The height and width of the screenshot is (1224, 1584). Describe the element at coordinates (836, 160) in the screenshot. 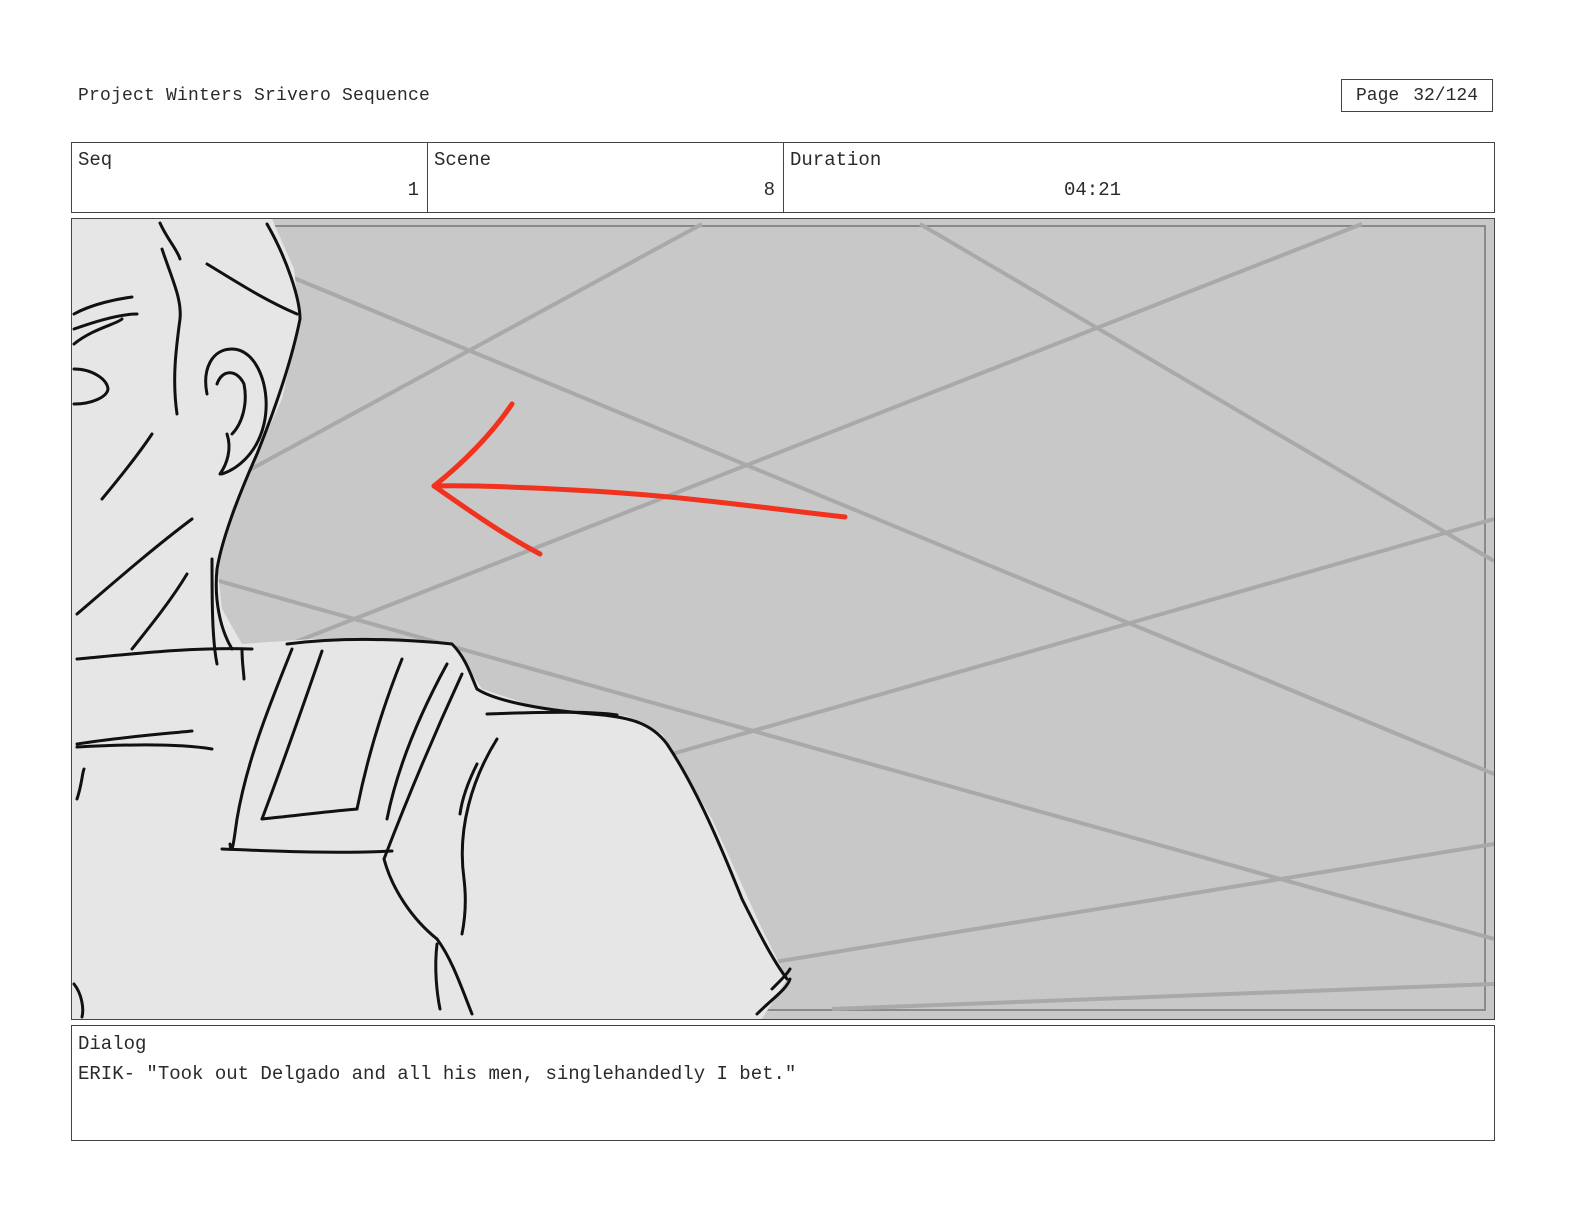

I see `duration-label: Duration` at that location.